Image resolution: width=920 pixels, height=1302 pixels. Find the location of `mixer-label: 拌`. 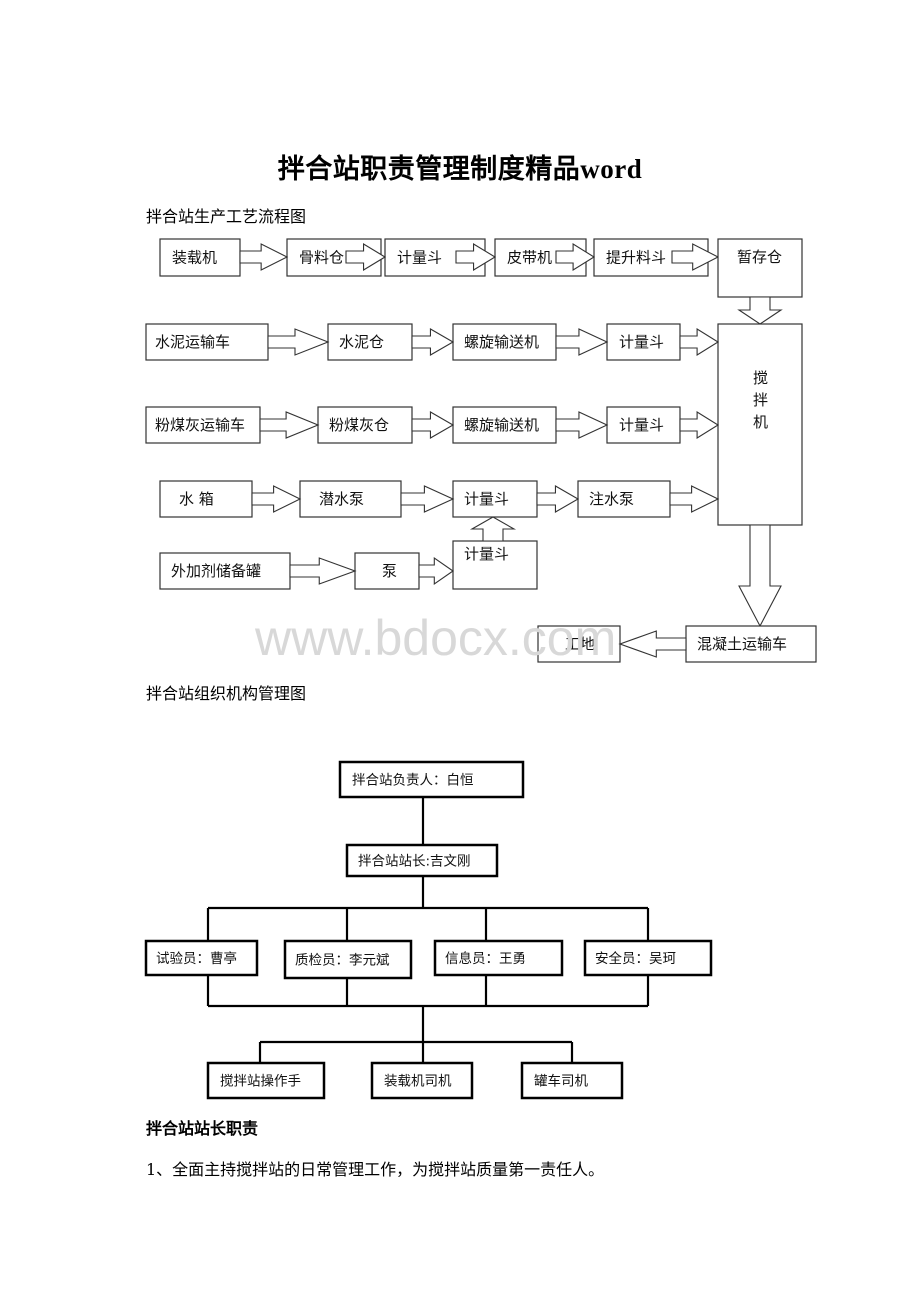

mixer-label: 拌 is located at coordinates (760, 400).